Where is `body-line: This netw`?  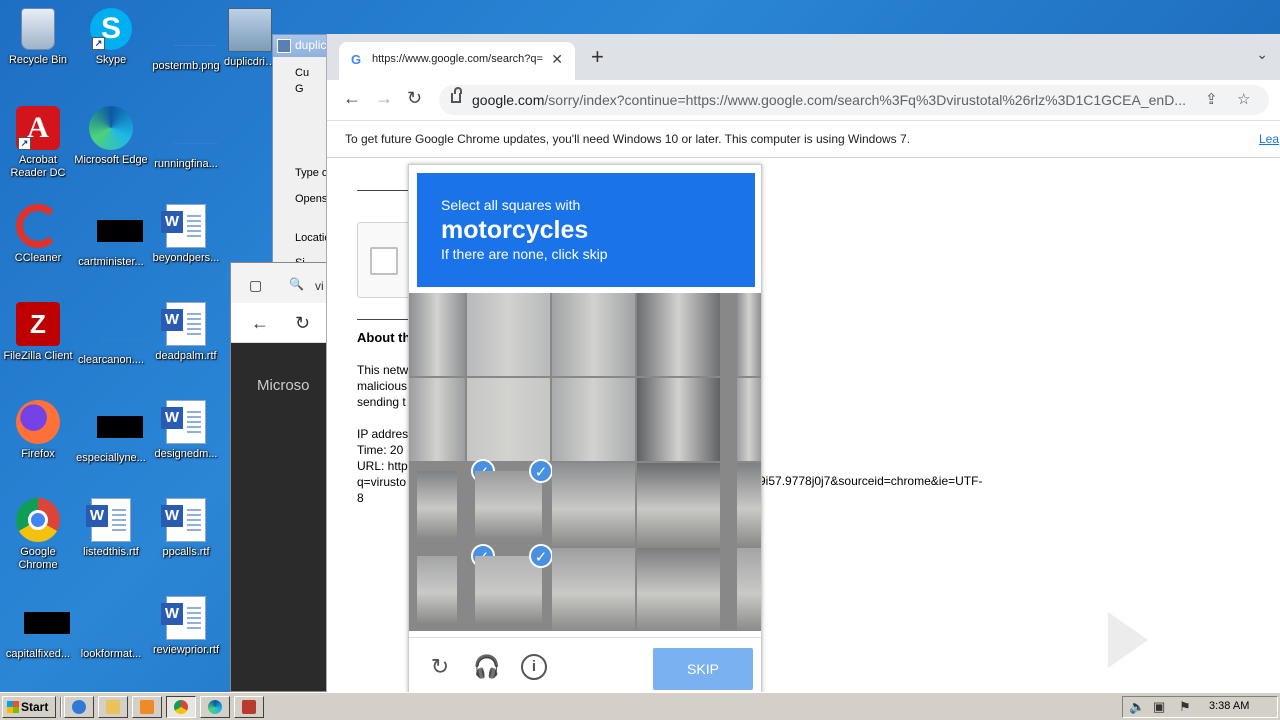
body-line: This netw is located at coordinates (383, 370).